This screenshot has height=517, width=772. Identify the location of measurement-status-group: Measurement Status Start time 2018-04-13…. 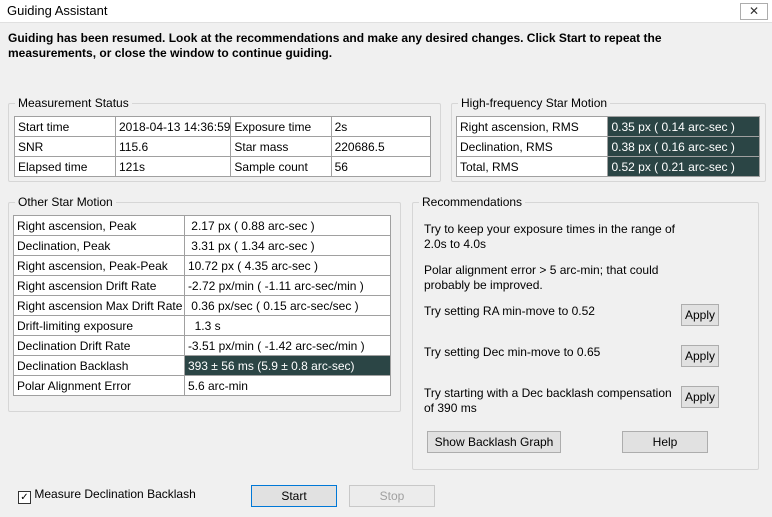
(224, 139).